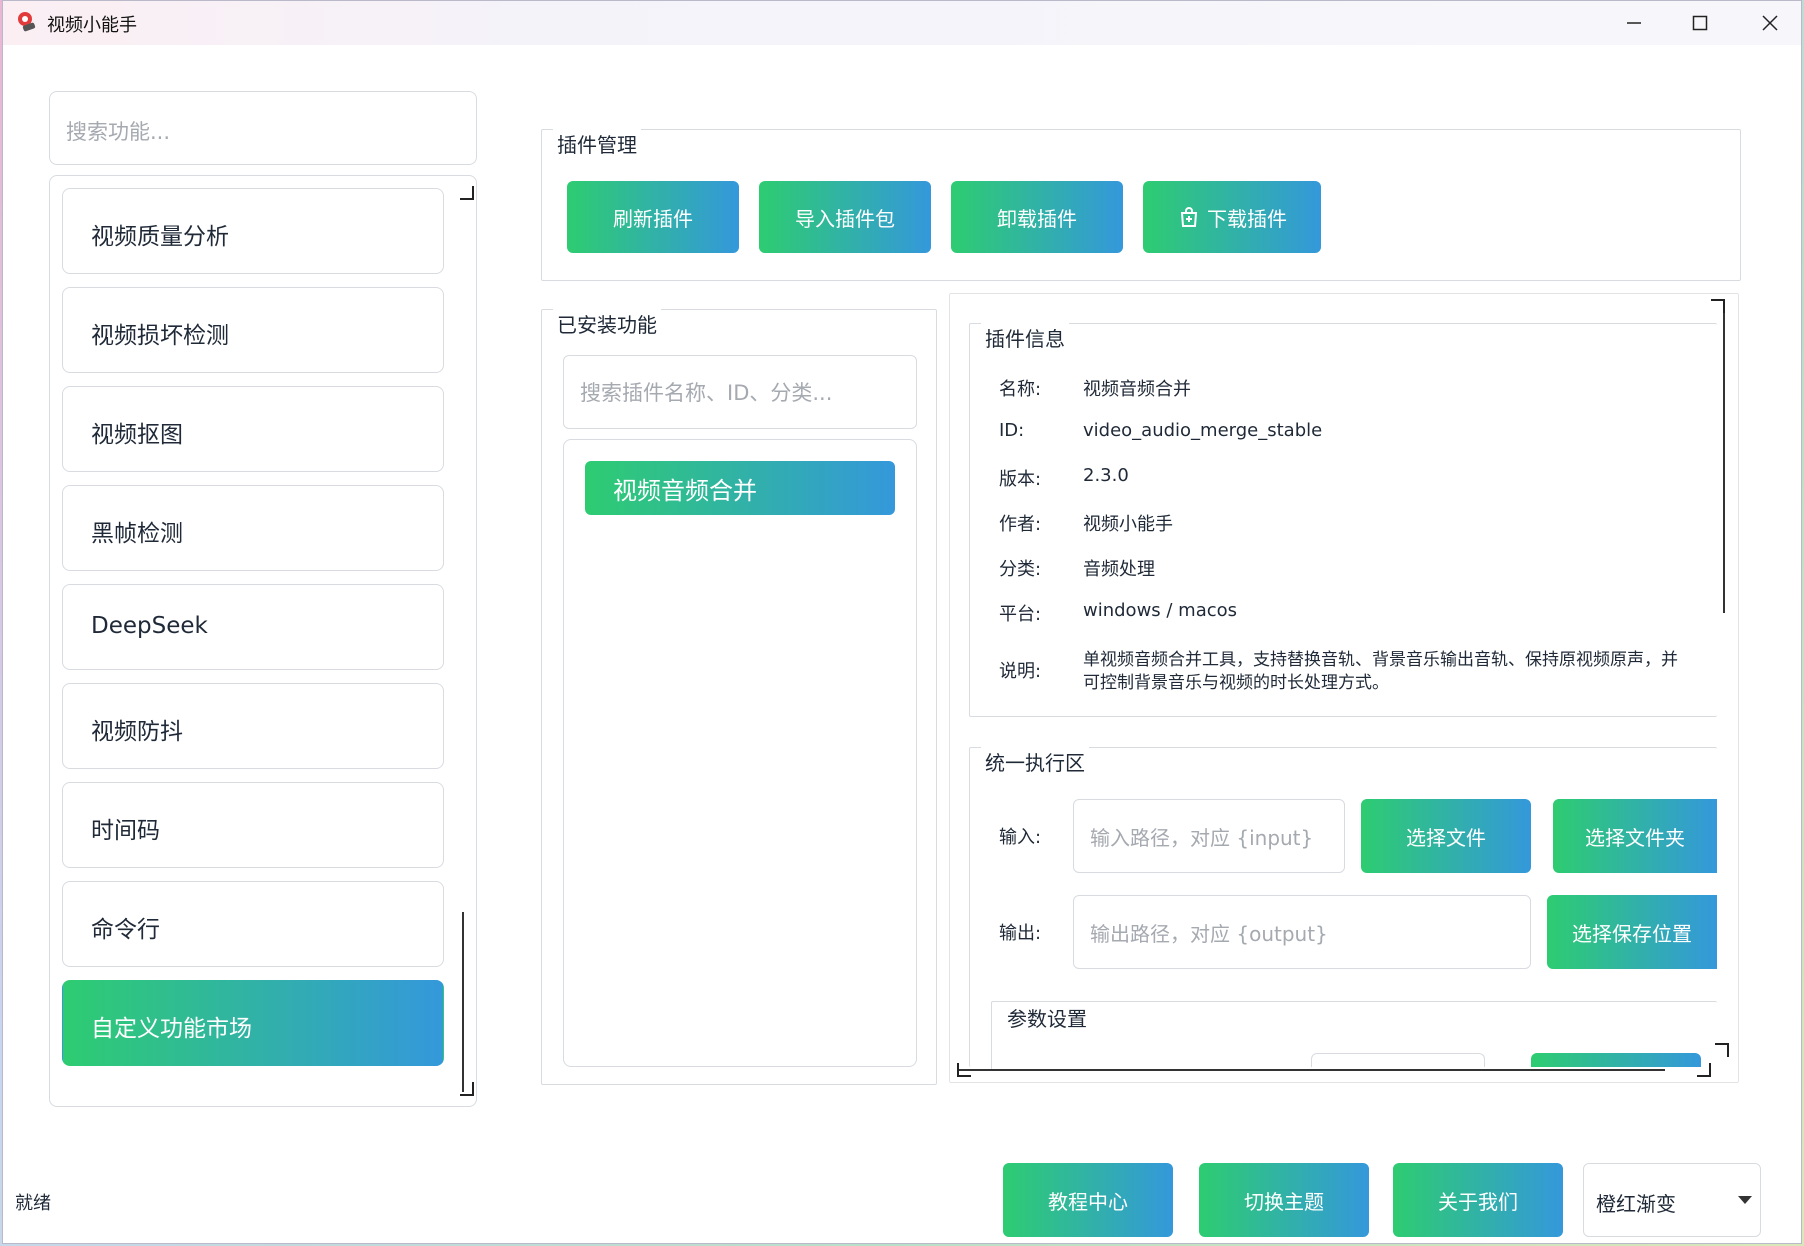  What do you see at coordinates (1128, 524) in the screenshot?
I see `plugin-author-value: 视频小能手` at bounding box center [1128, 524].